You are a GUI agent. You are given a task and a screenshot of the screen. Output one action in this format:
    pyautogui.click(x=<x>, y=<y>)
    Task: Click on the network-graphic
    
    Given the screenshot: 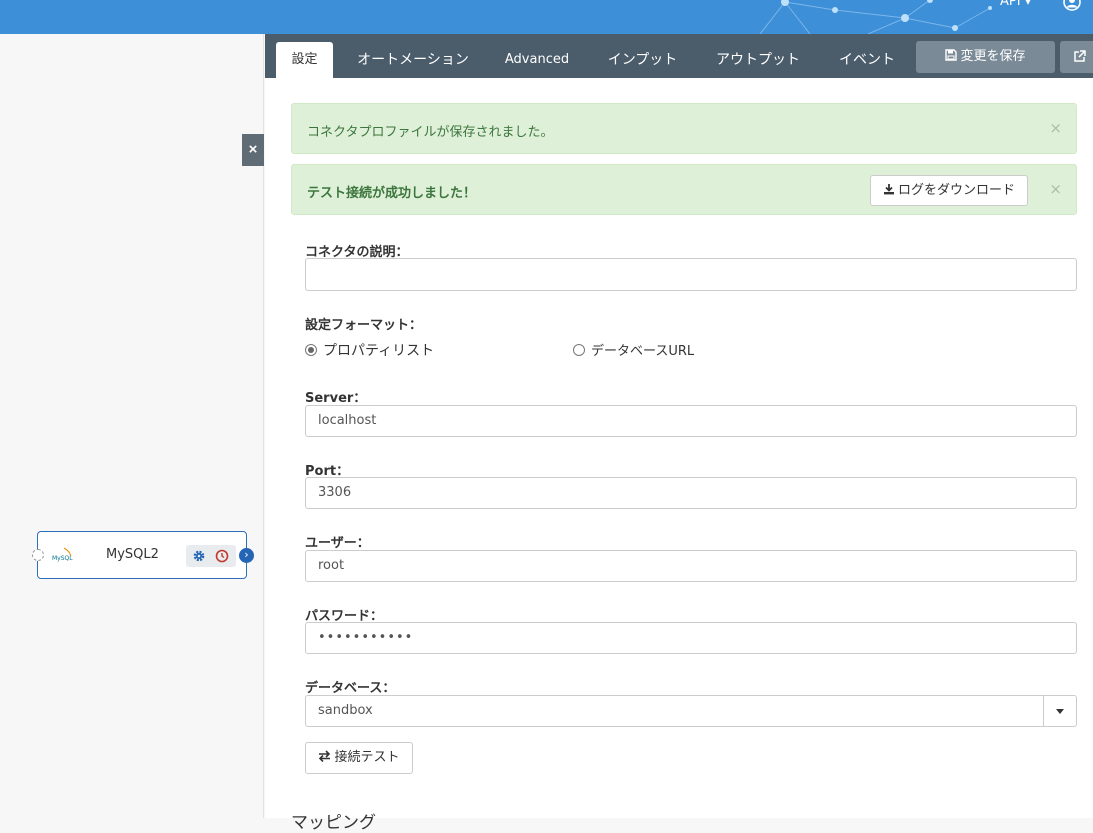 What is the action you would take?
    pyautogui.click(x=875, y=17)
    